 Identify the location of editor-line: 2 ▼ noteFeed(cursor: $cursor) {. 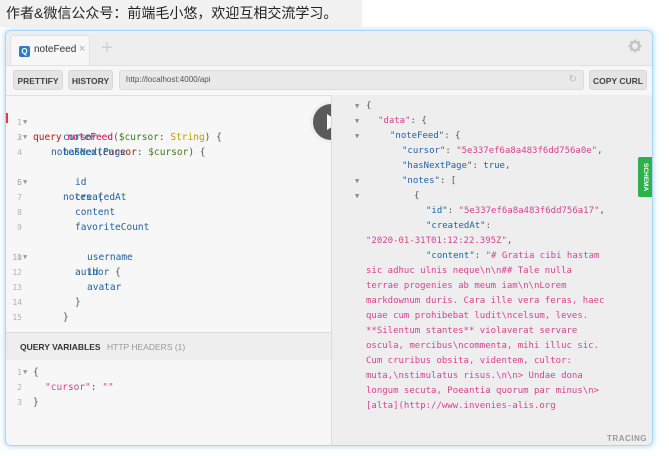
(168, 136).